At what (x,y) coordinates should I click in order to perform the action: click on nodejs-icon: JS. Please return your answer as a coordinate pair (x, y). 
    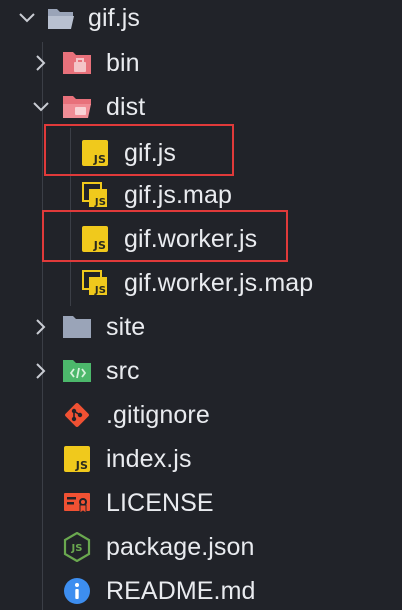
    Looking at the image, I should click on (77, 547).